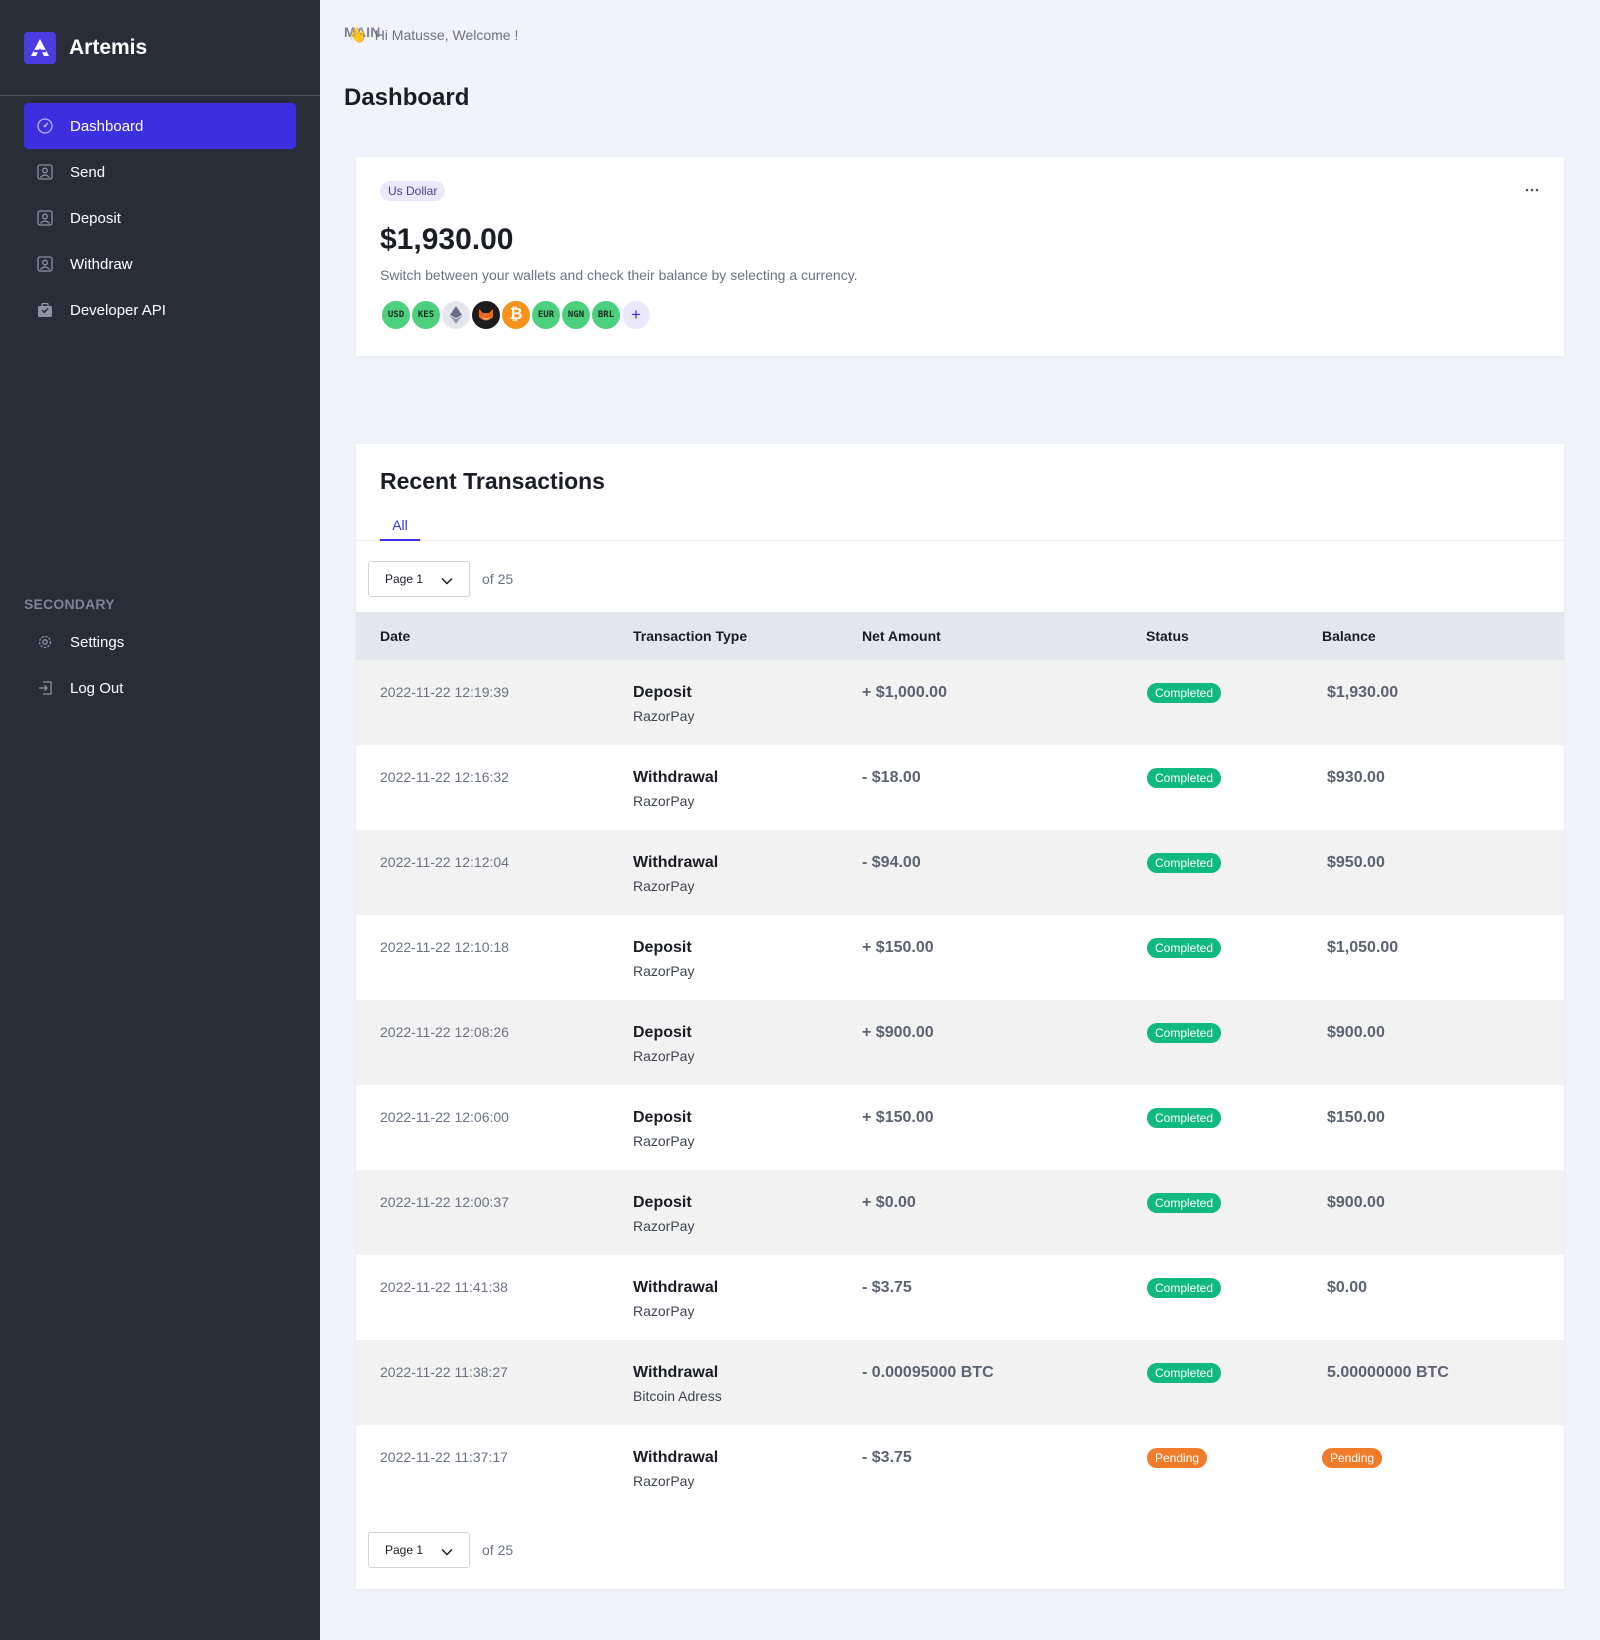  Describe the element at coordinates (40, 47) in the screenshot. I see `artemis-logo-icon` at that location.